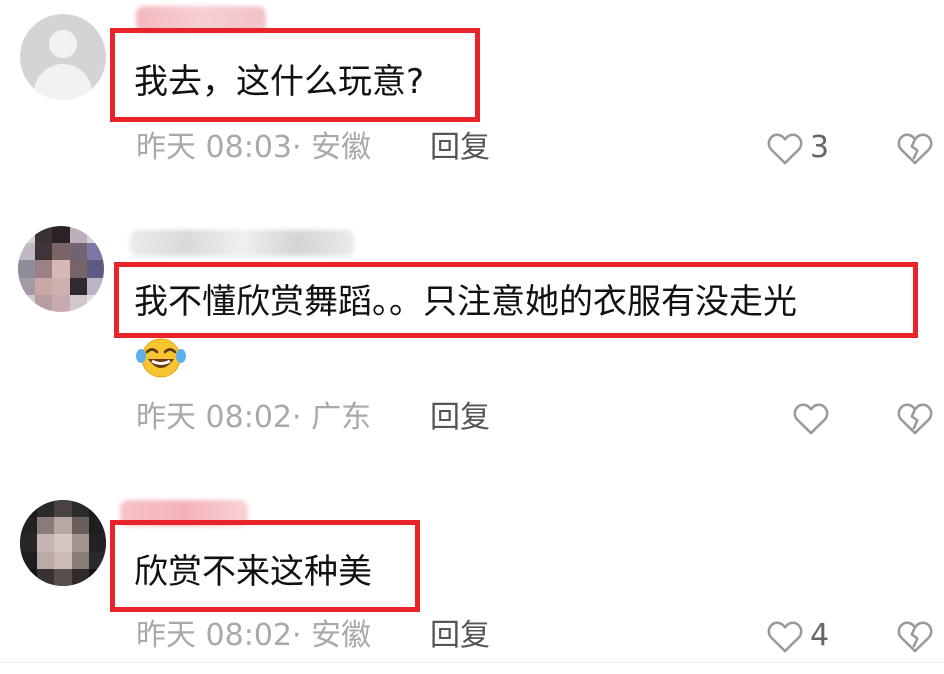  I want to click on comment-text: 我去，这什么玩意?, so click(279, 82).